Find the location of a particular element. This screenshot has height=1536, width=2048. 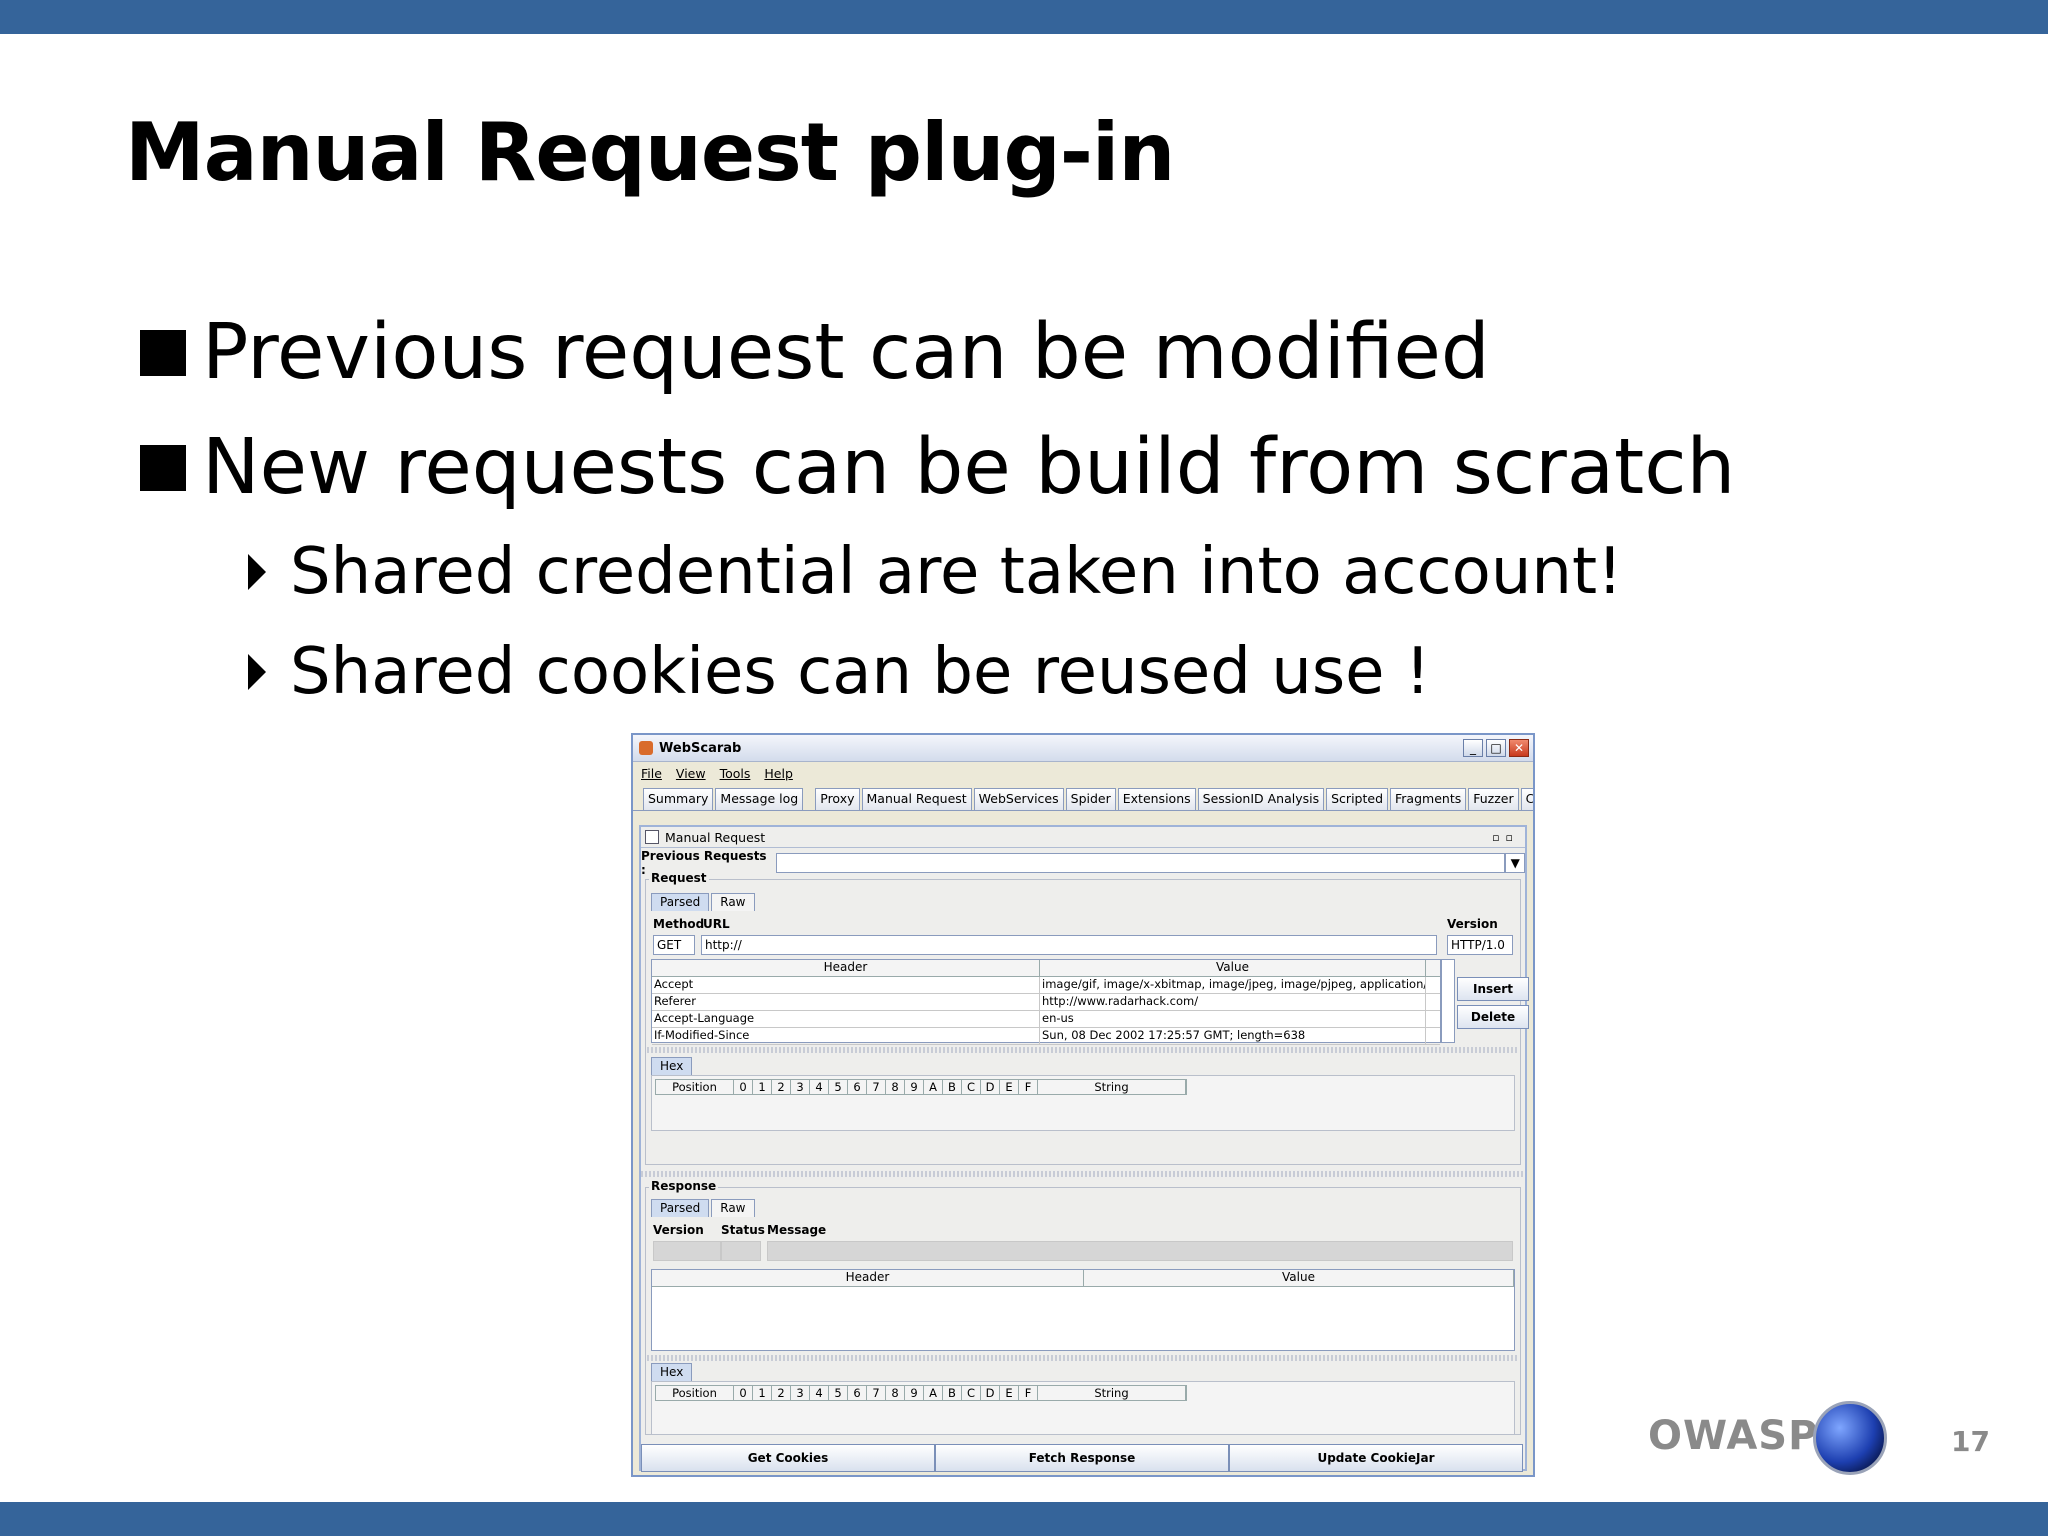

menu-view: View is located at coordinates (691, 773).